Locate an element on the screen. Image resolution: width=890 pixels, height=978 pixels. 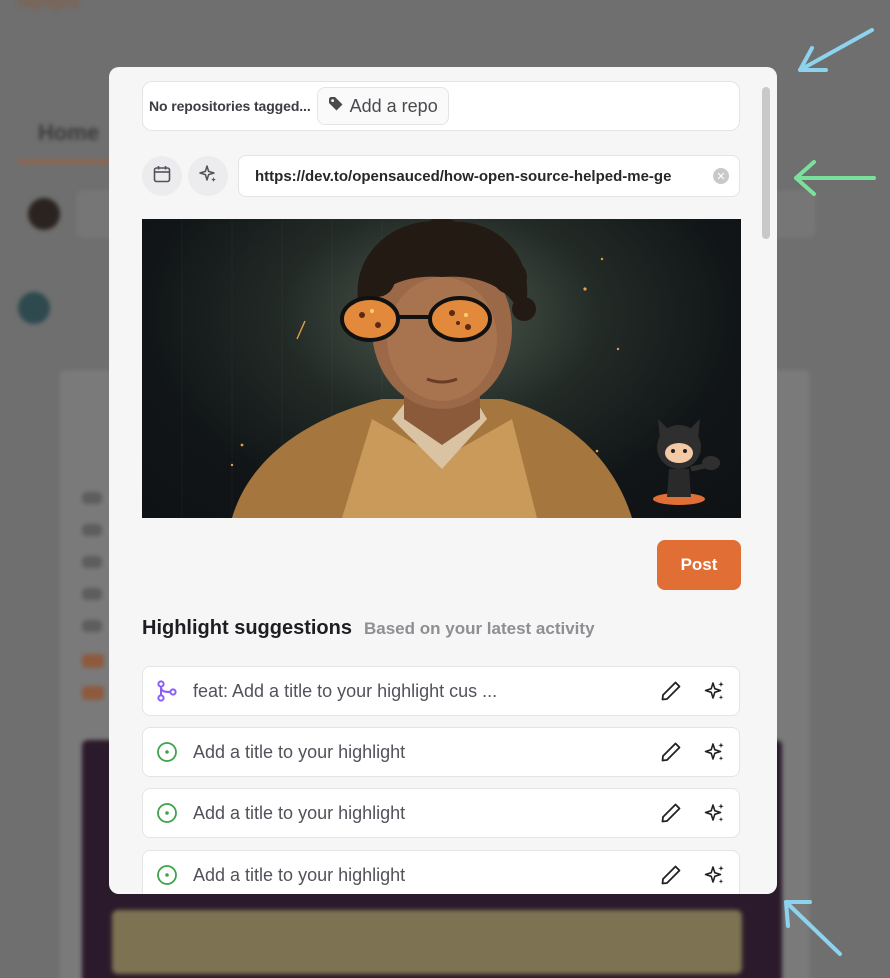
add-repo-label: Add a repo is located at coordinates (393, 105).